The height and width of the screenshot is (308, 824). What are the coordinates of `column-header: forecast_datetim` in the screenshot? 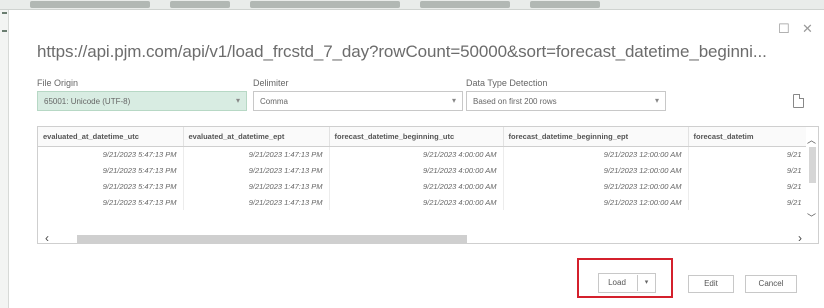 It's located at (748, 137).